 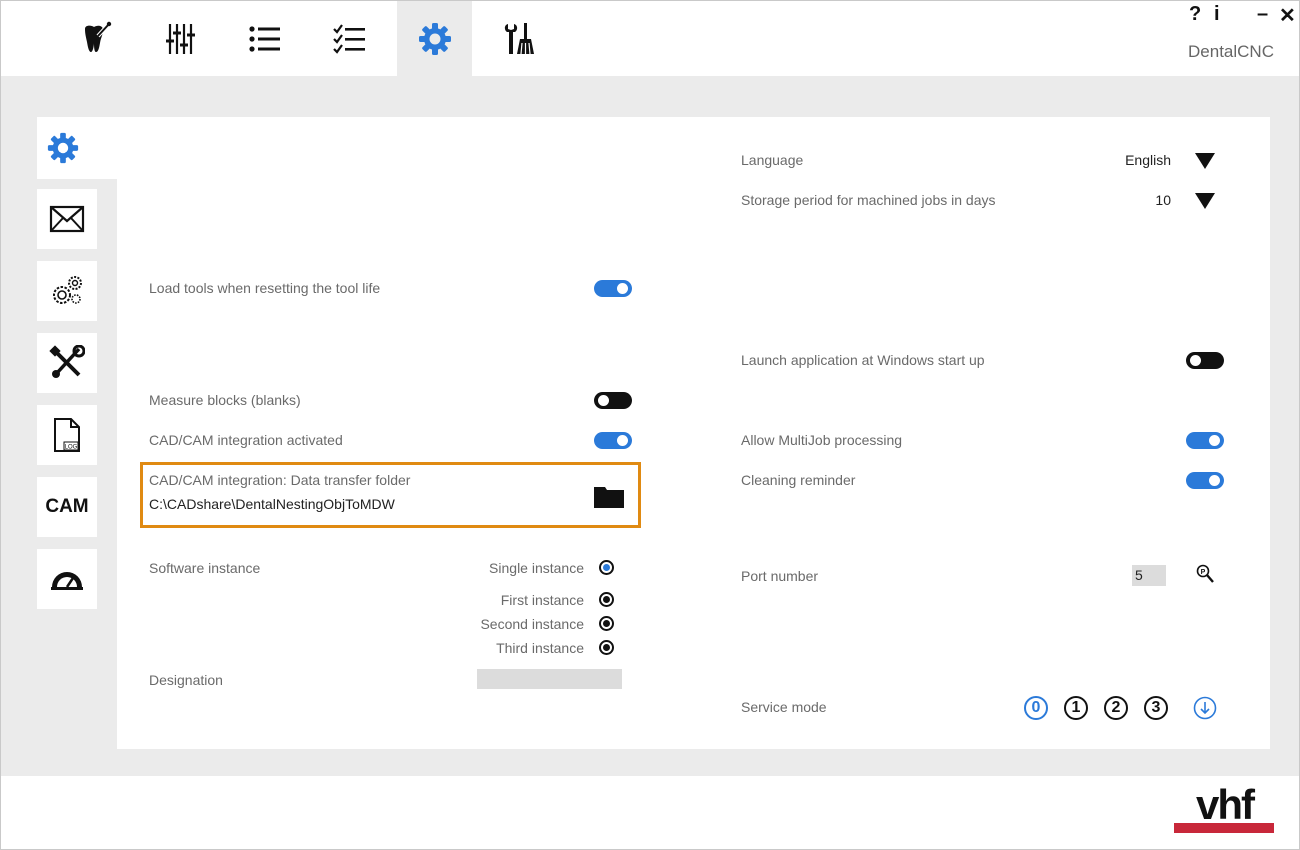 What do you see at coordinates (1076, 708) in the screenshot?
I see `service-mode-1: 1` at bounding box center [1076, 708].